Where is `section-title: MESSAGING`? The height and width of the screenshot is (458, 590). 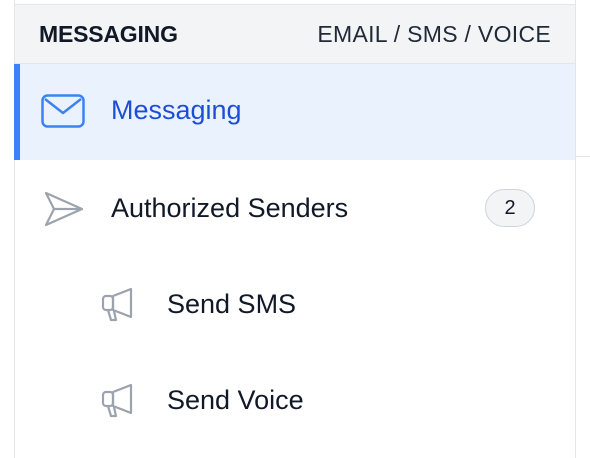 section-title: MESSAGING is located at coordinates (108, 34).